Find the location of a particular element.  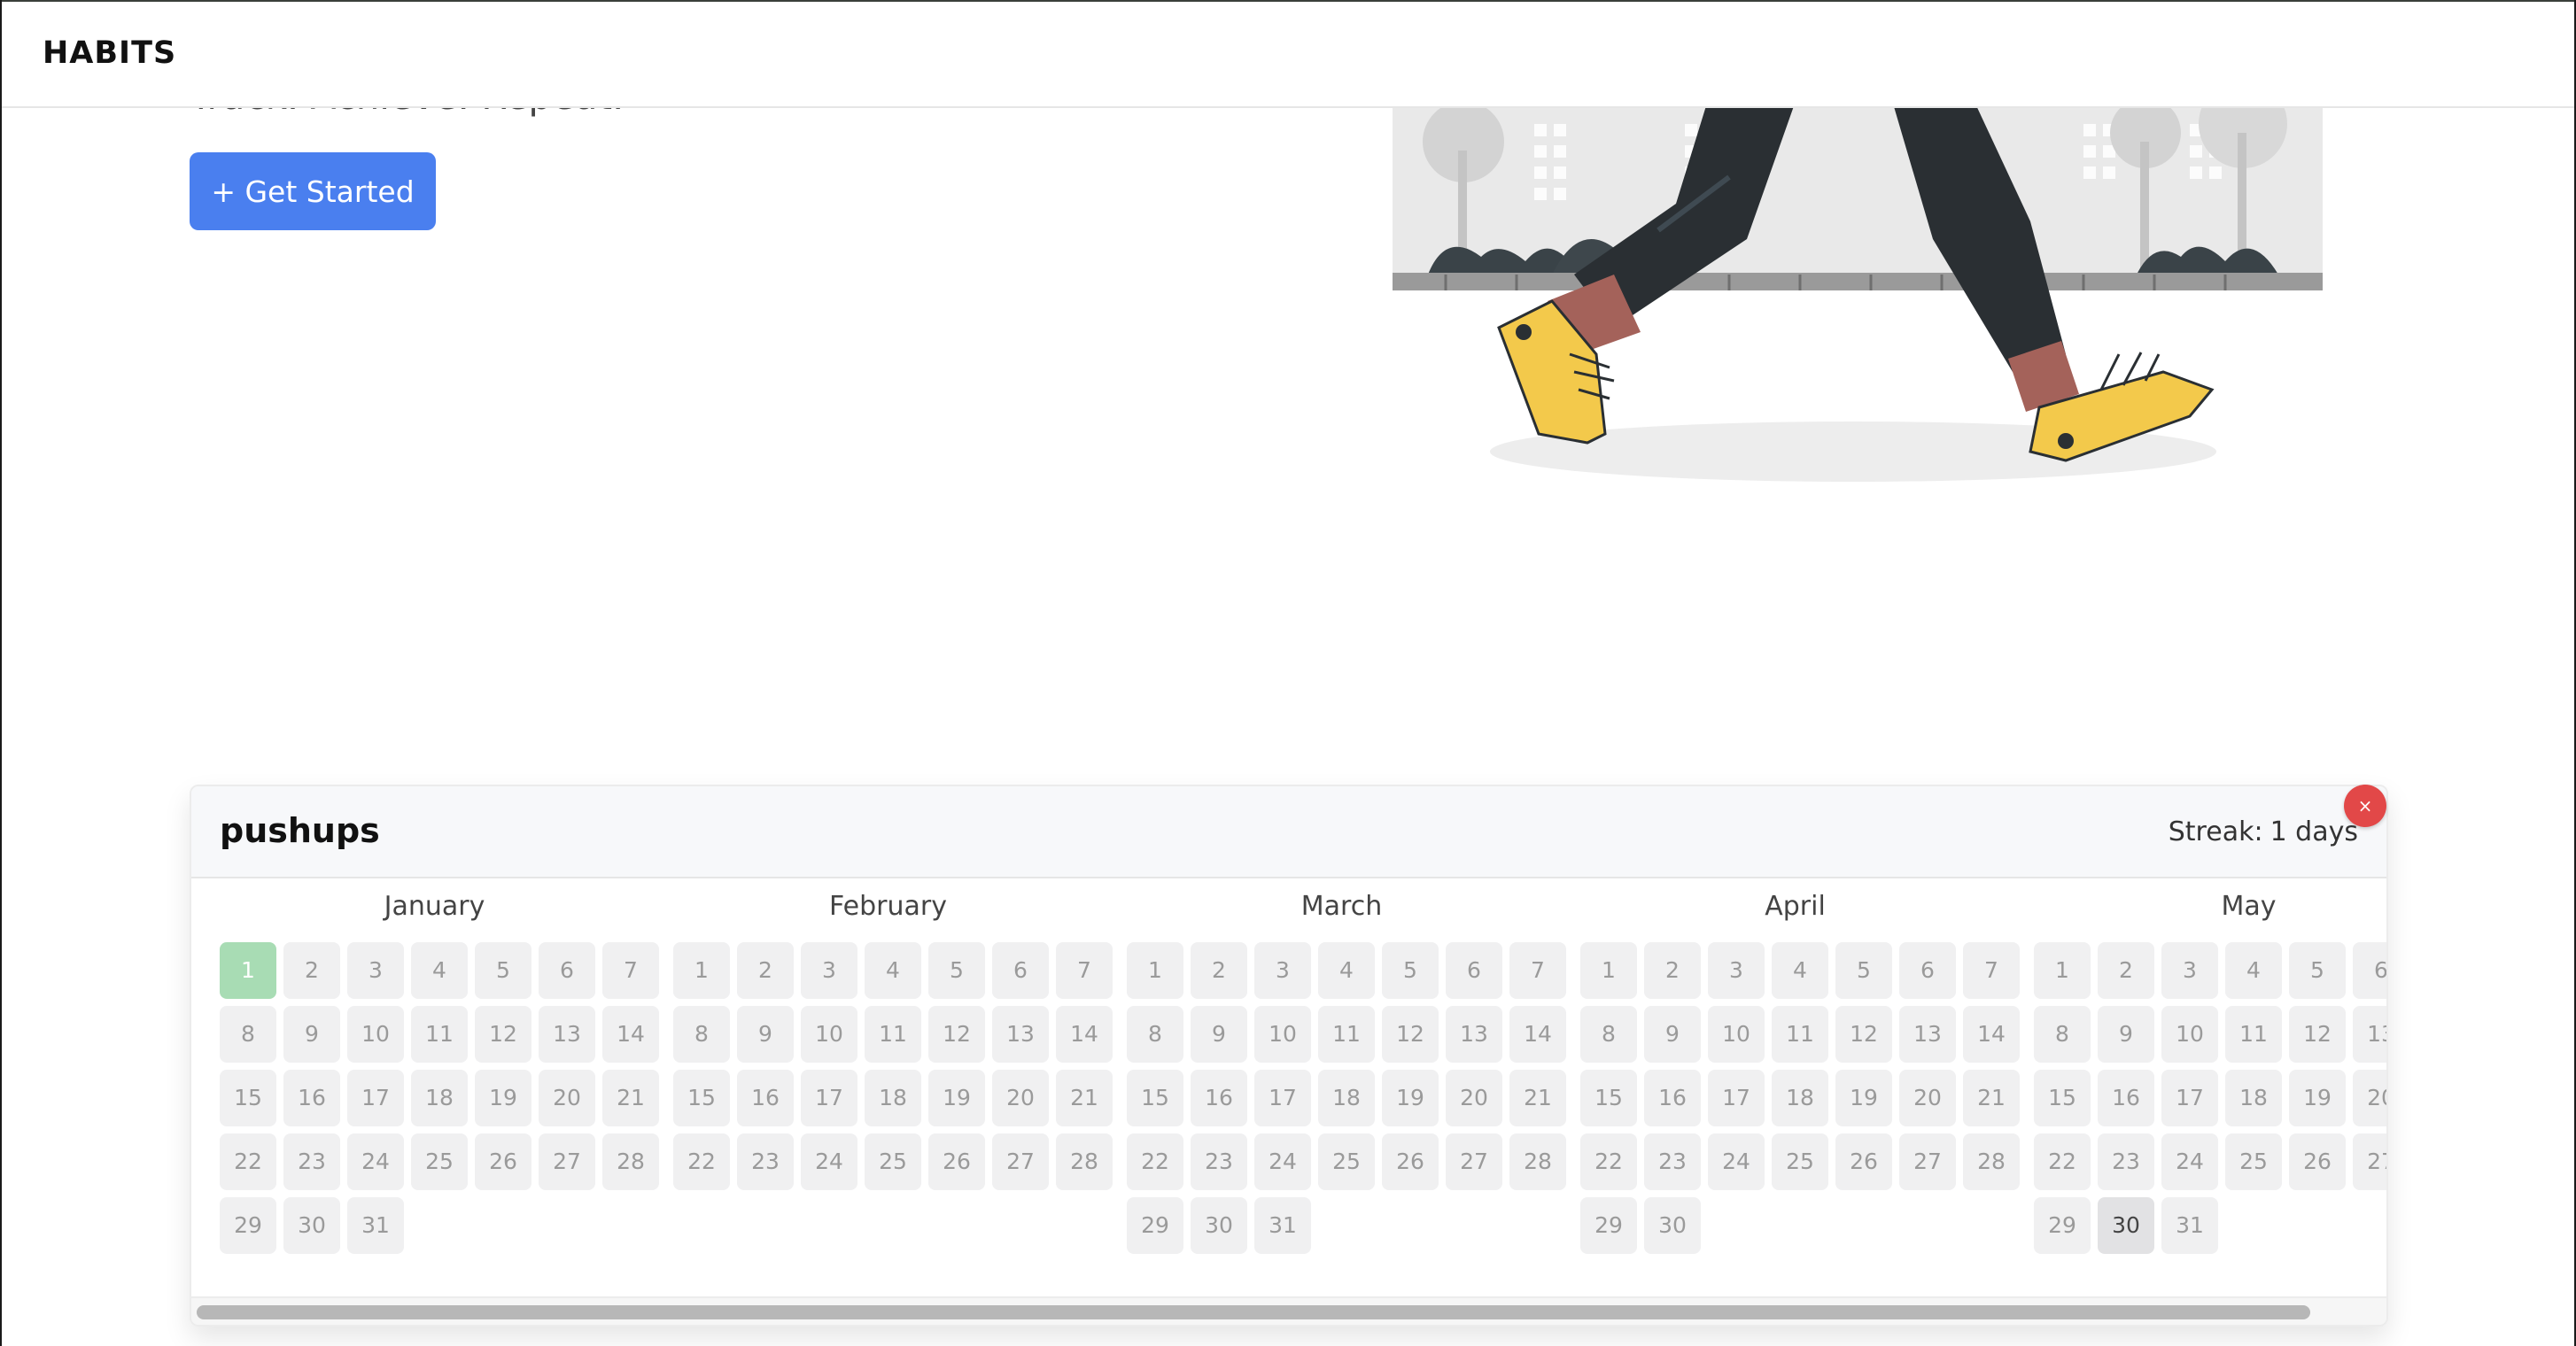

scrollbar-thumb is located at coordinates (1253, 1312).